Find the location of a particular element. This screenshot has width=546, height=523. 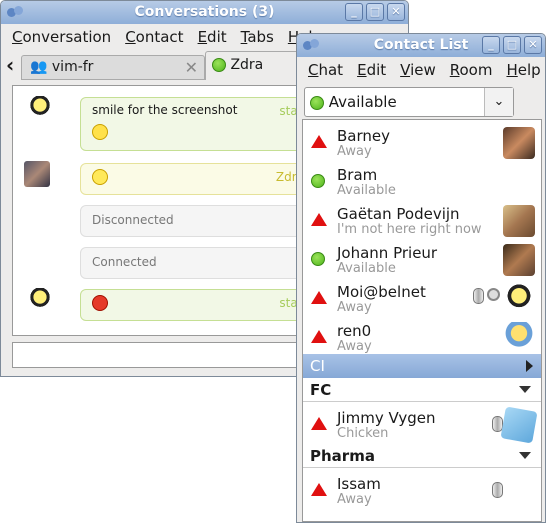

menu-view: View is located at coordinates (418, 70).